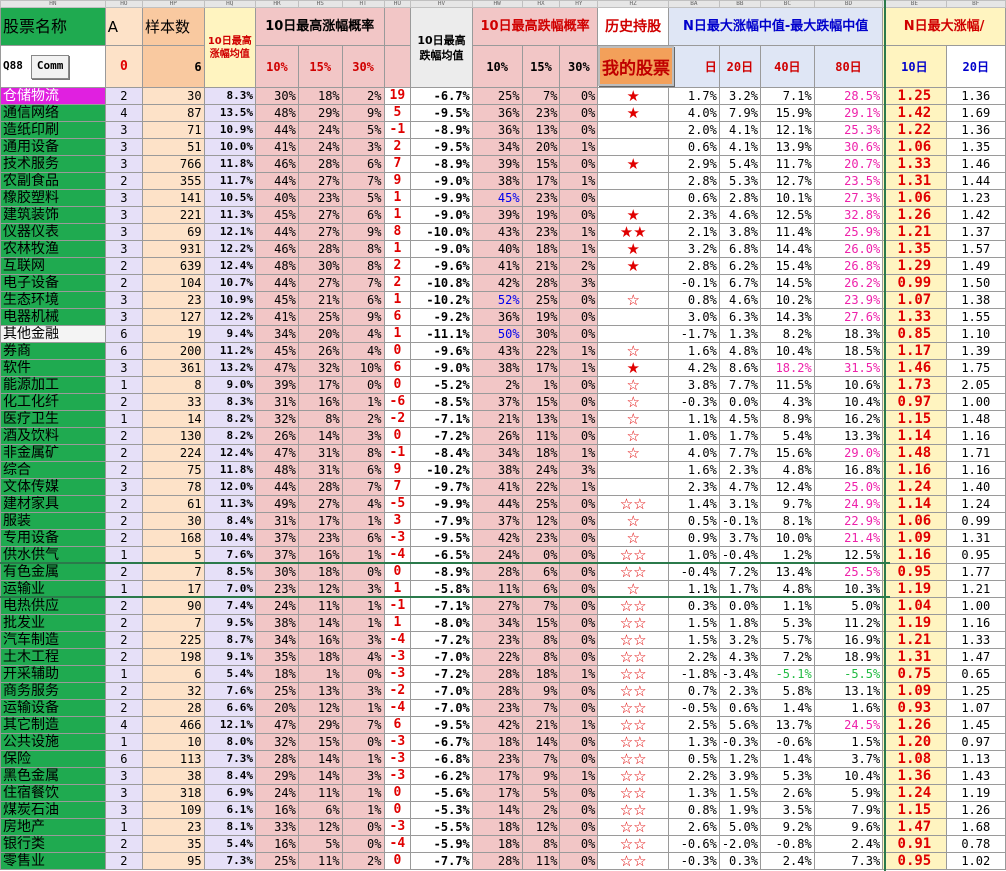 The width and height of the screenshot is (1006, 871). Describe the element at coordinates (441, 470) in the screenshot. I see `fall-avg: -10.2%` at that location.